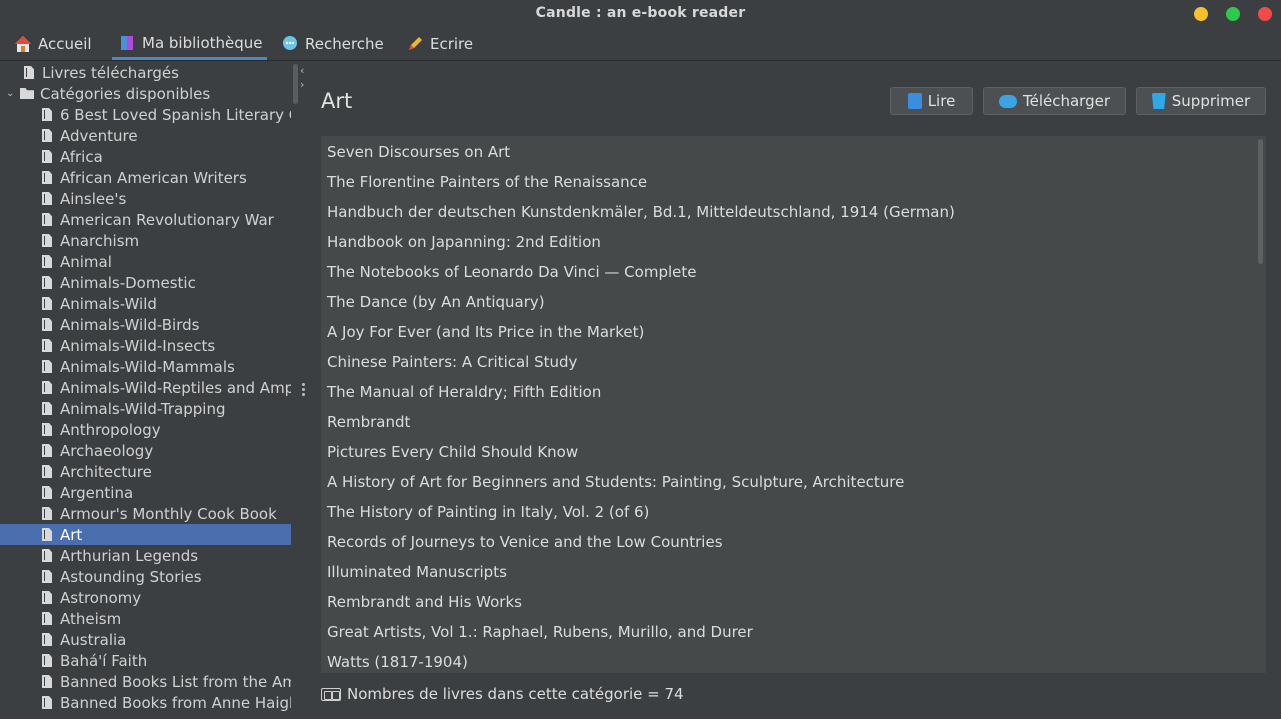 Image resolution: width=1281 pixels, height=719 pixels. I want to click on splitter: ‹ ›, so click(304, 390).